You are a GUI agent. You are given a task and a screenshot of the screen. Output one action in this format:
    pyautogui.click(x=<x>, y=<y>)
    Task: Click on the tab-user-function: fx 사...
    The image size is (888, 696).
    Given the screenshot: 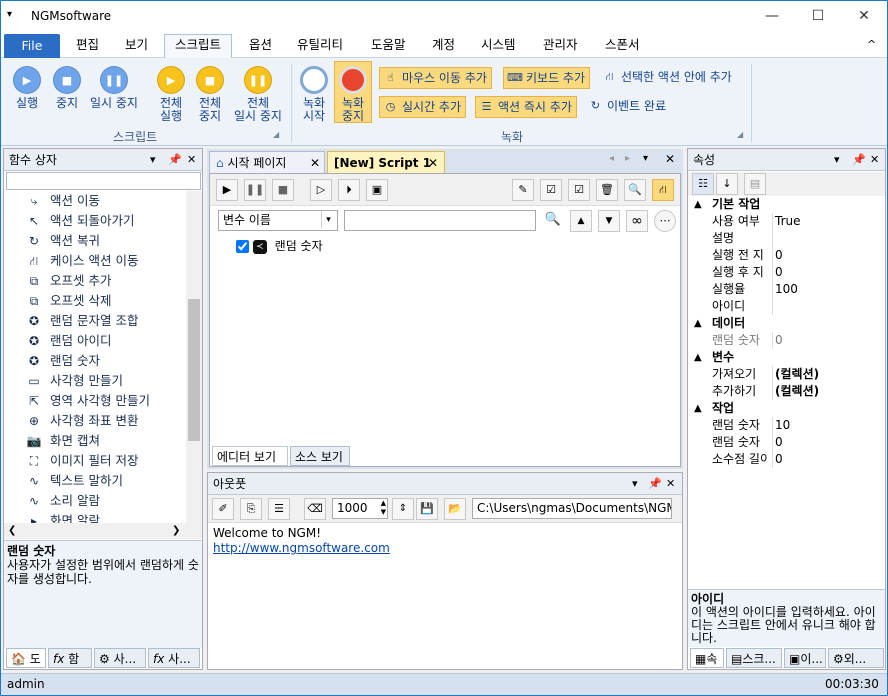 What is the action you would take?
    pyautogui.click(x=174, y=658)
    